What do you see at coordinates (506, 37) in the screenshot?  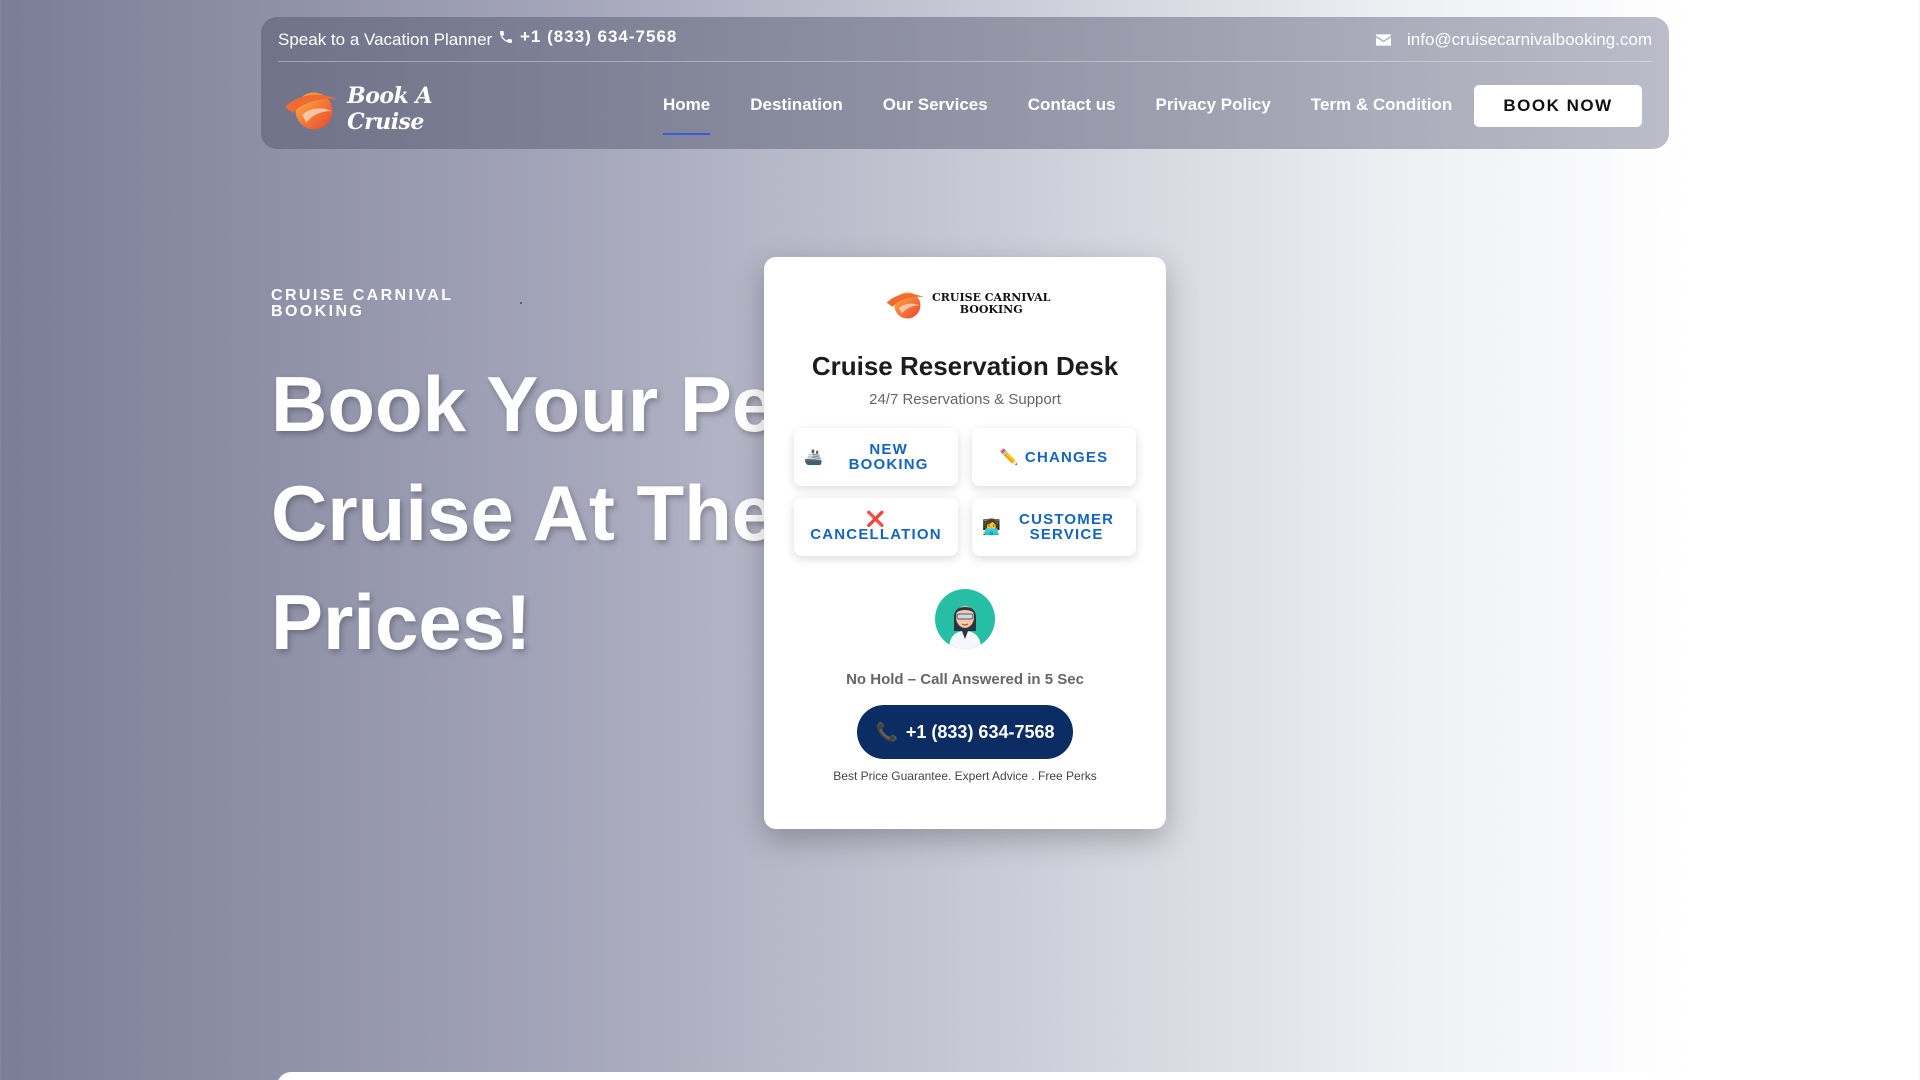 I see `phone-icon` at bounding box center [506, 37].